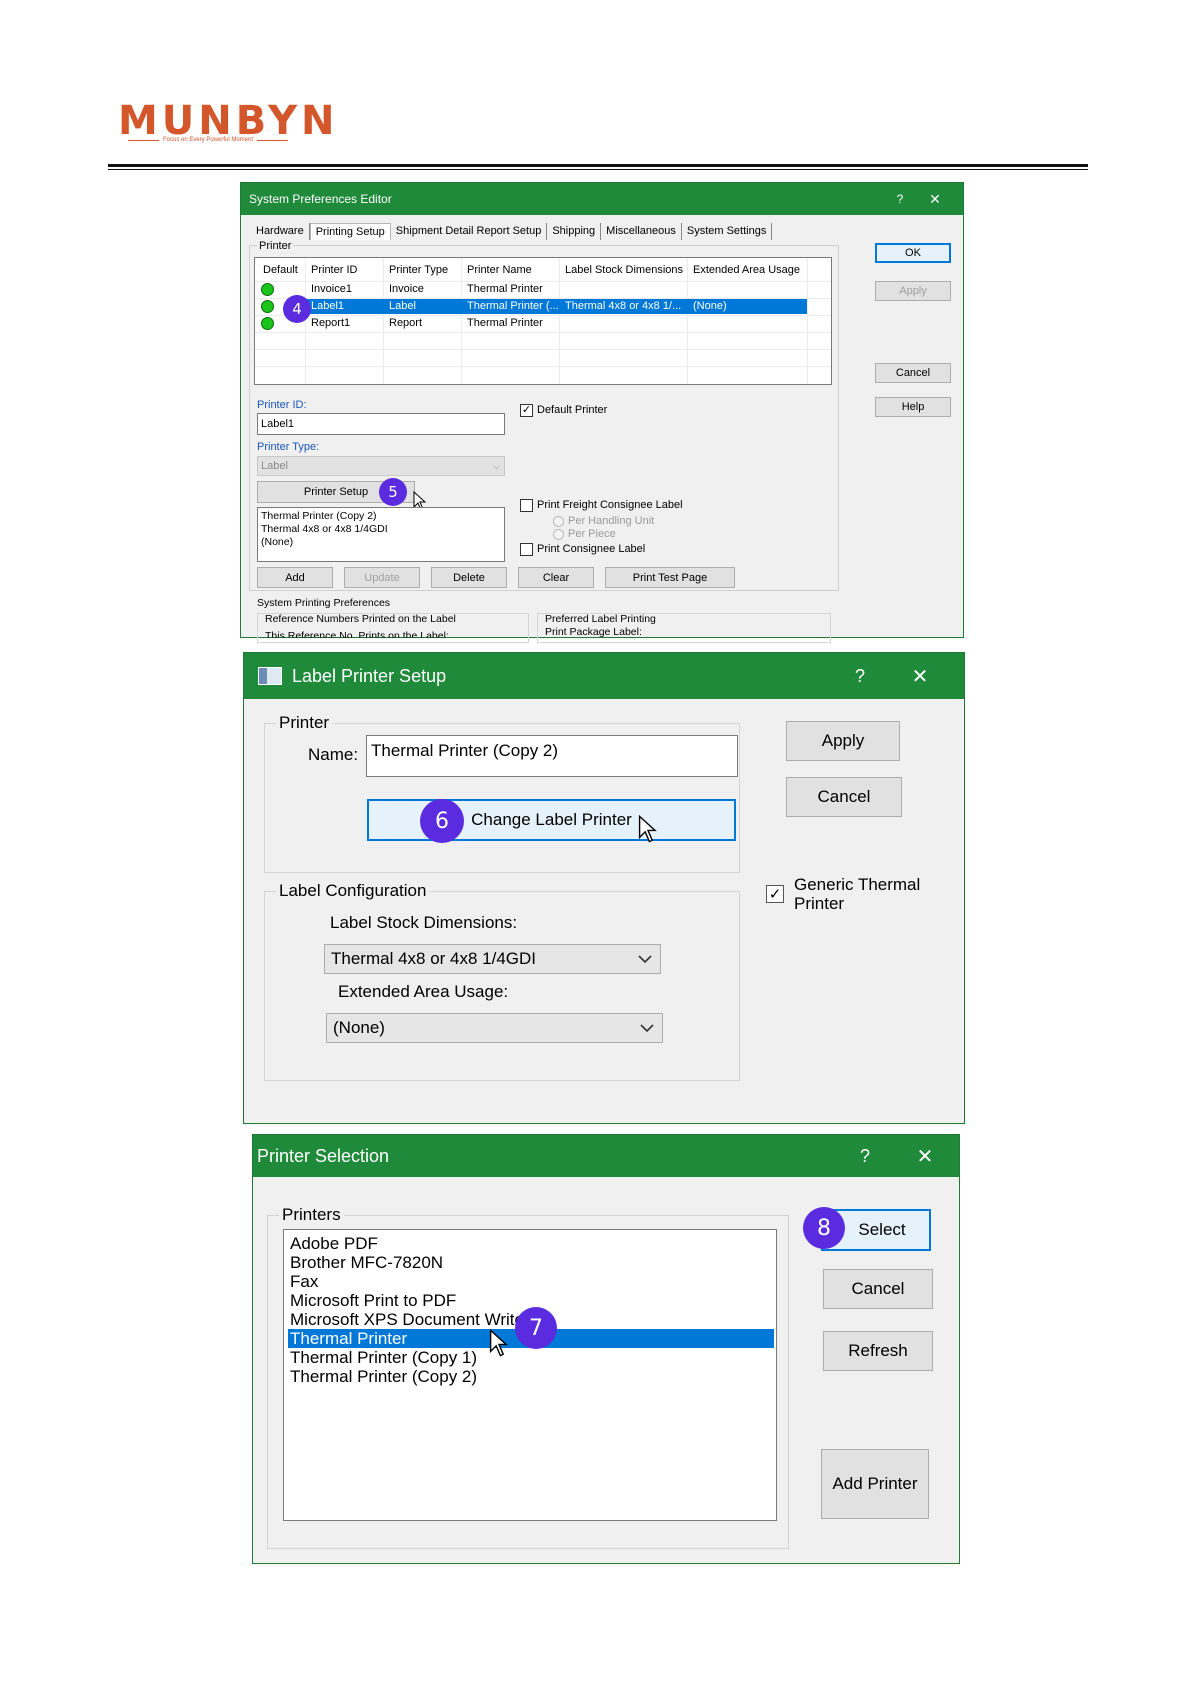 Image resolution: width=1191 pixels, height=1684 pixels. What do you see at coordinates (327, 306) in the screenshot?
I see `row-label-id: Label1` at bounding box center [327, 306].